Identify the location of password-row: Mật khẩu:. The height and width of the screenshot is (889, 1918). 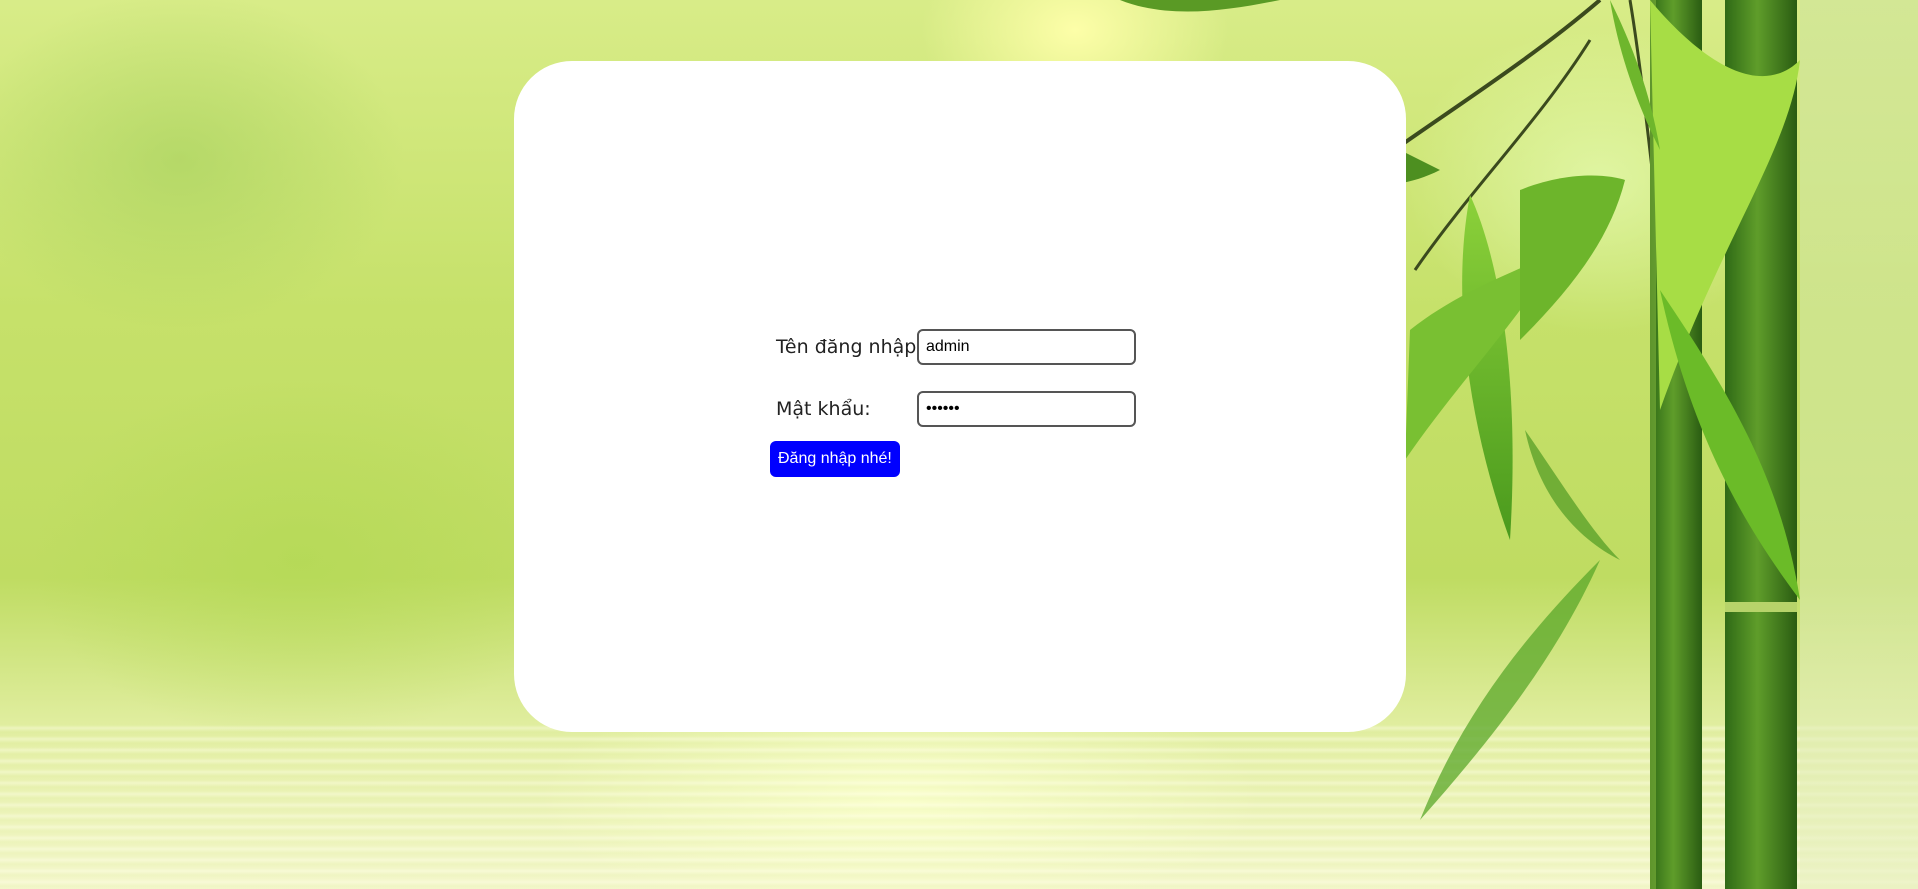
(970, 409).